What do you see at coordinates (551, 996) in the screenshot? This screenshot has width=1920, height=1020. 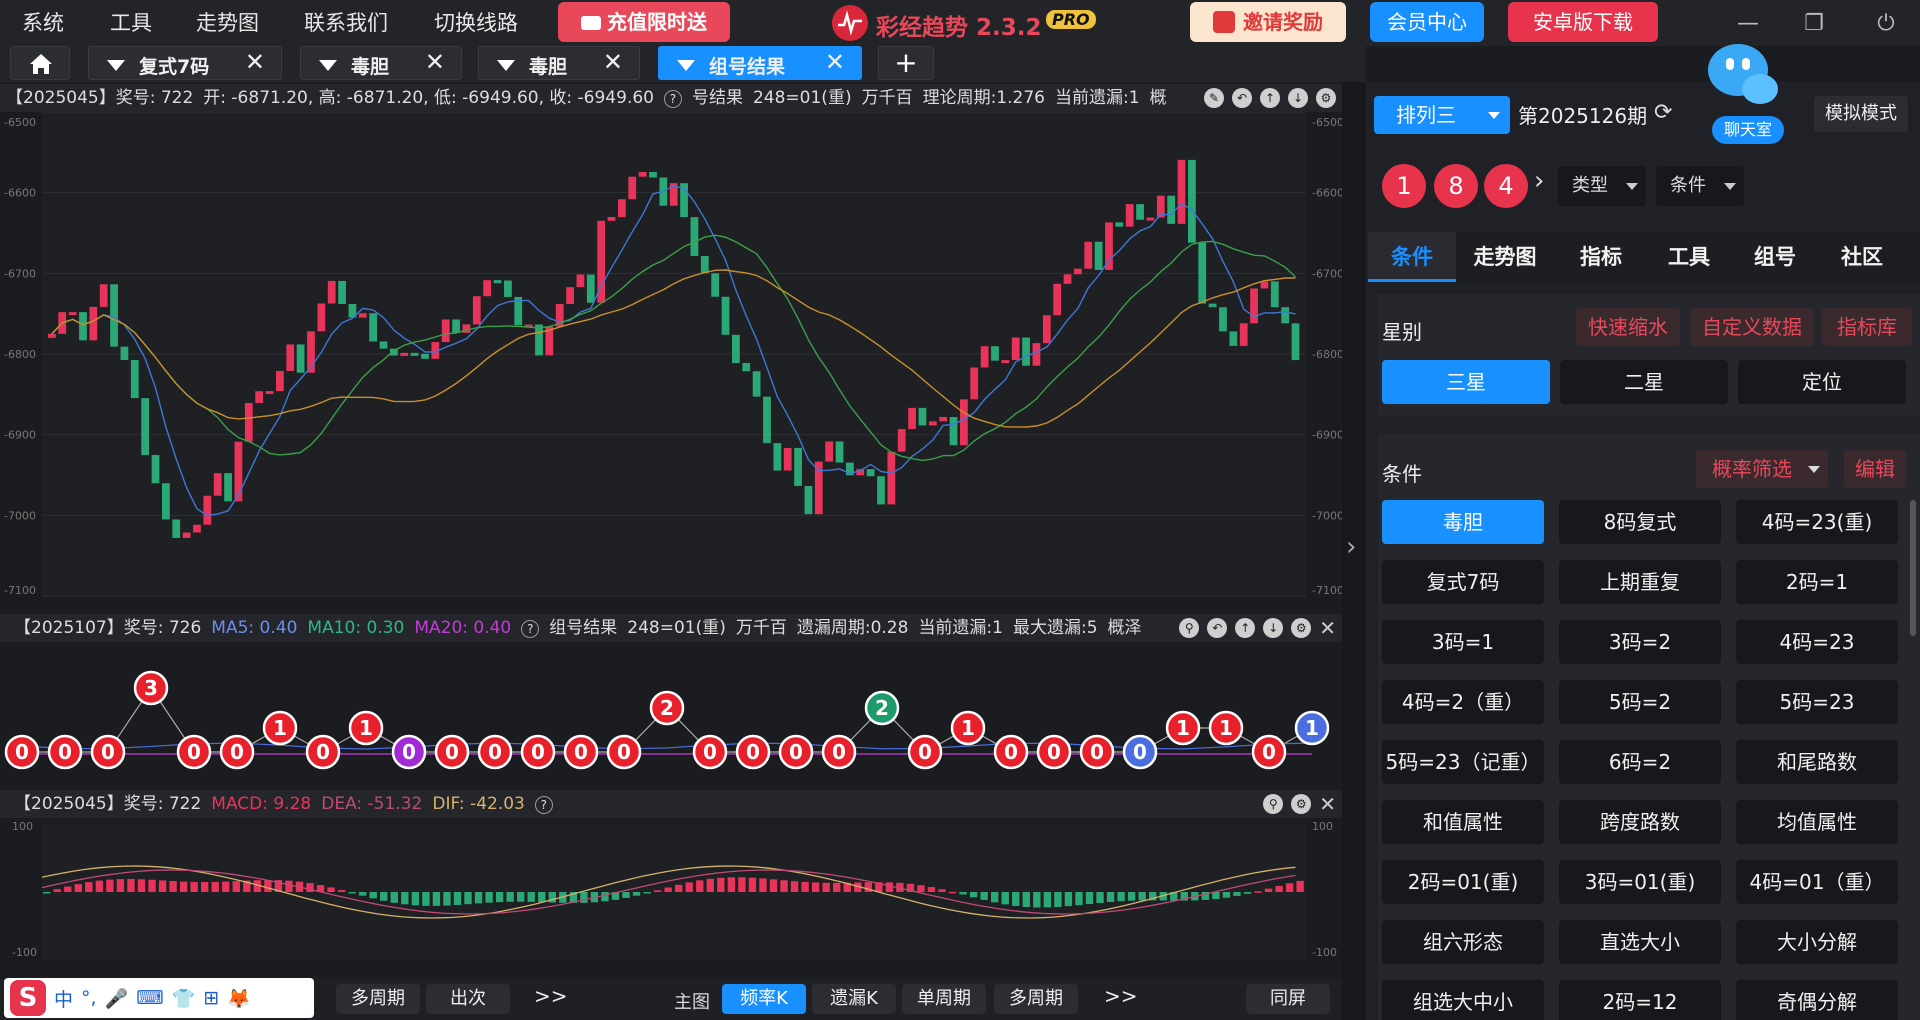 I see `more-left-icon: >>` at bounding box center [551, 996].